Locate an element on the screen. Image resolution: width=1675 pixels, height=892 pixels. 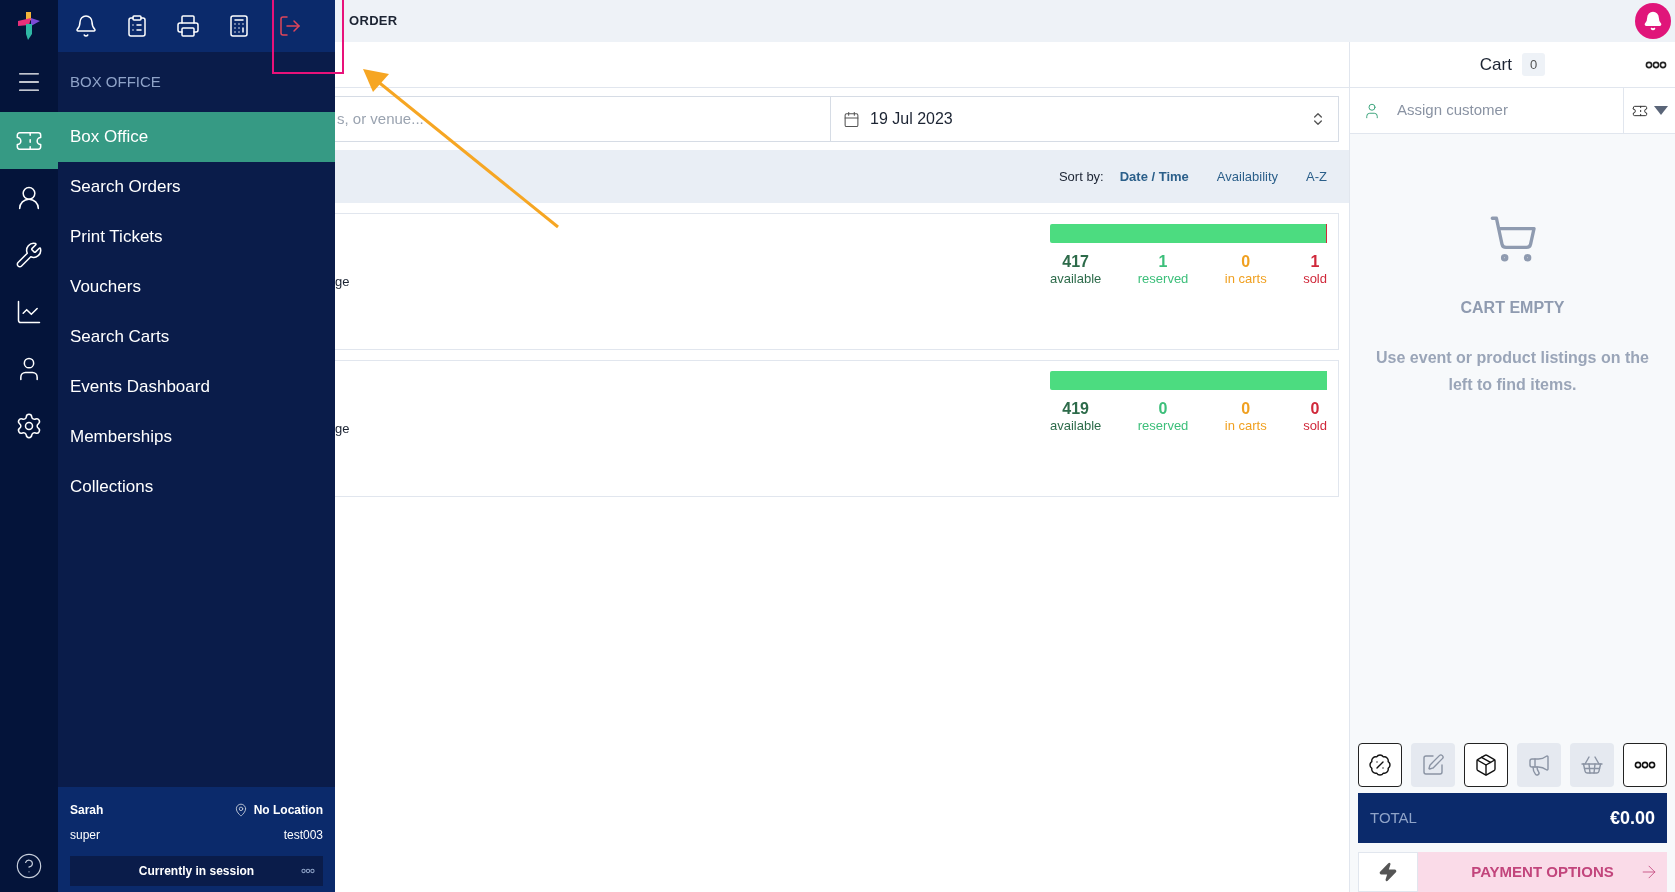
printer-icon is located at coordinates (188, 26).